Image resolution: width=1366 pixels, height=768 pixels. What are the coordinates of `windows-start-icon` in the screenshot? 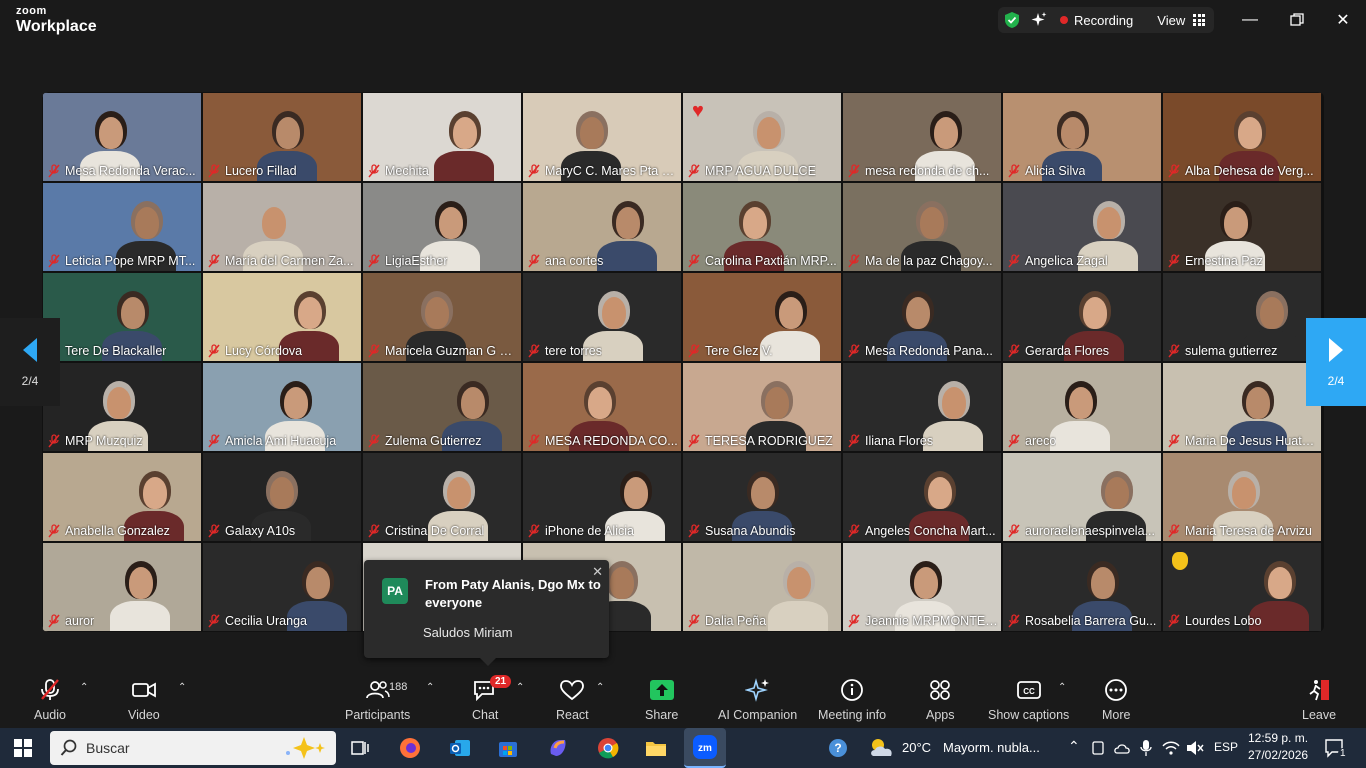 It's located at (23, 748).